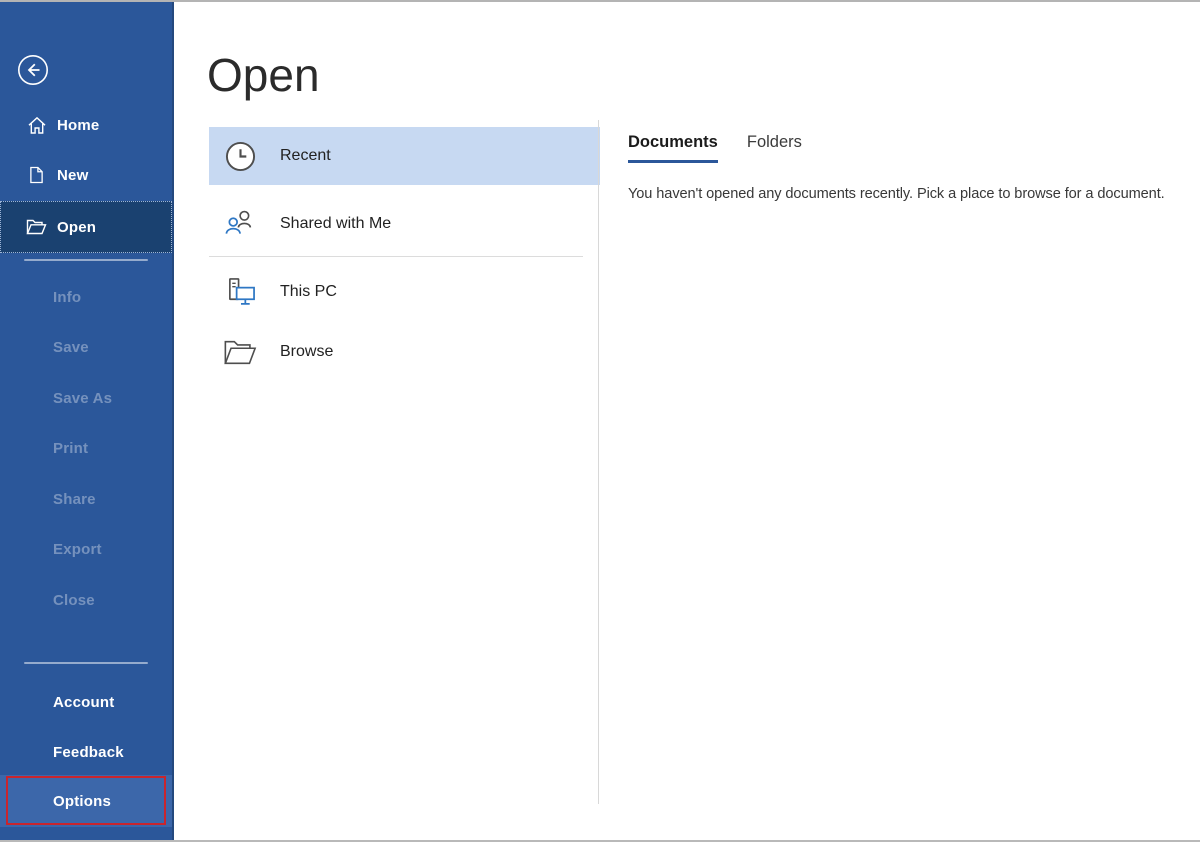 This screenshot has height=842, width=1200. What do you see at coordinates (86, 752) in the screenshot?
I see `sidebar-item-feedback: Feedback` at bounding box center [86, 752].